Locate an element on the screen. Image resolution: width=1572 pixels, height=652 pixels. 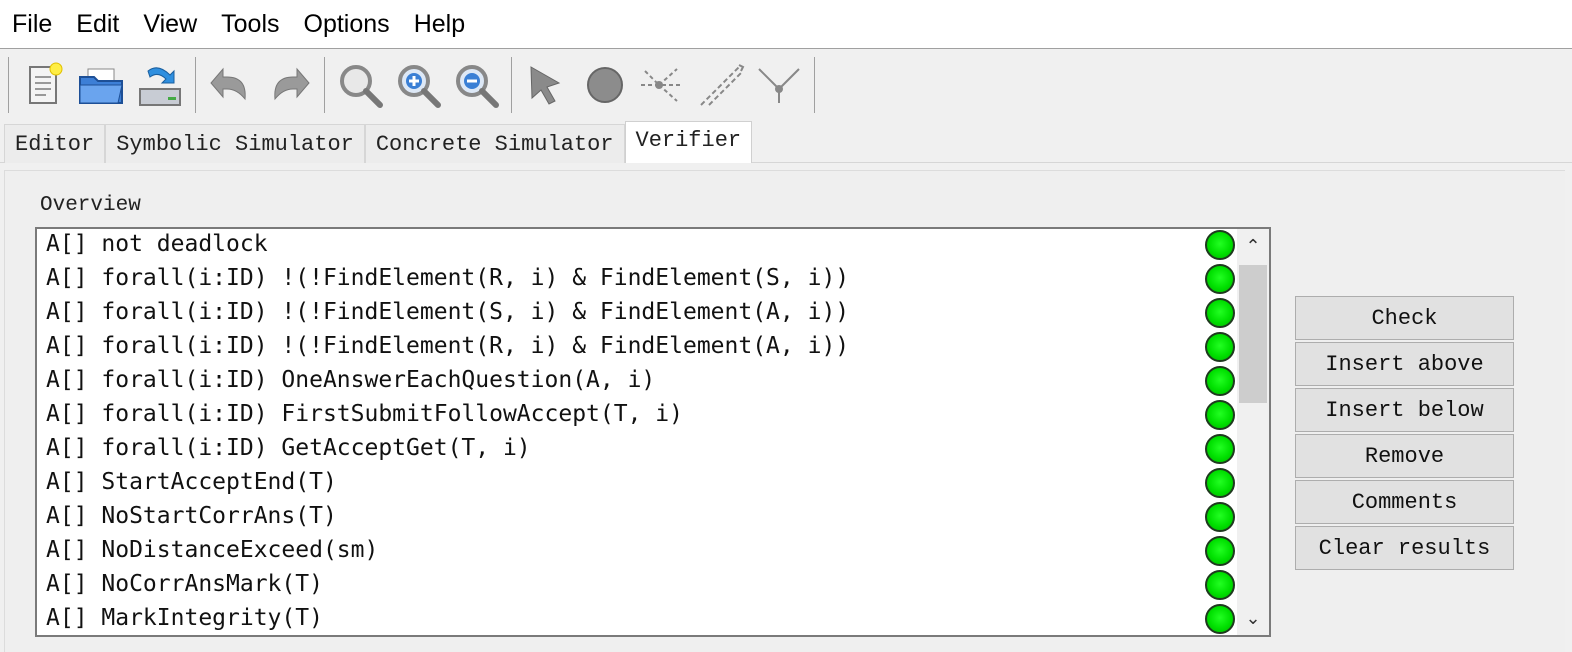
comments-button: Comments is located at coordinates (1404, 502).